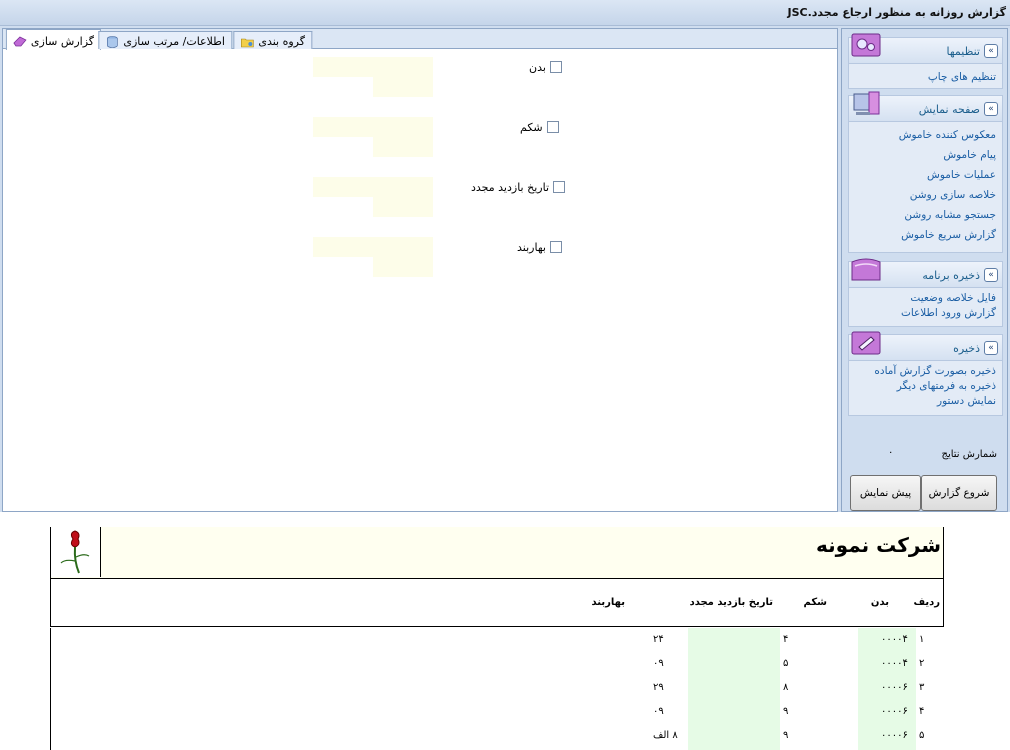 The height and width of the screenshot is (750, 1010). What do you see at coordinates (403, 207) in the screenshot?
I see `field-config-revisit-date-sub` at bounding box center [403, 207].